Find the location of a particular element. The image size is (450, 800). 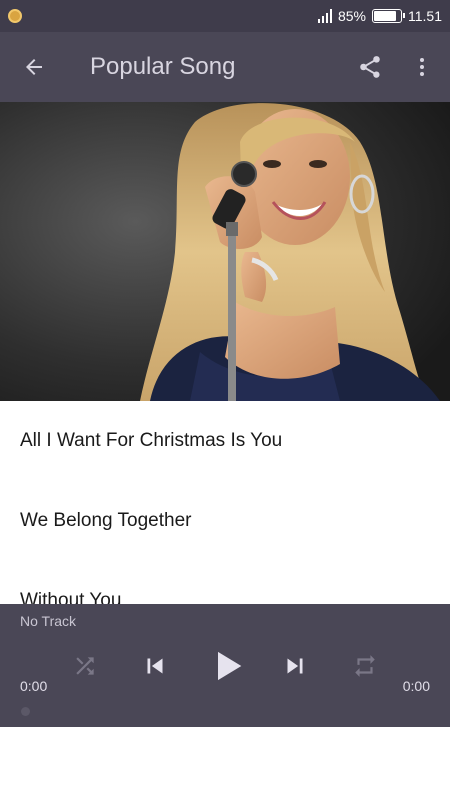

battery-icon is located at coordinates (388, 16).